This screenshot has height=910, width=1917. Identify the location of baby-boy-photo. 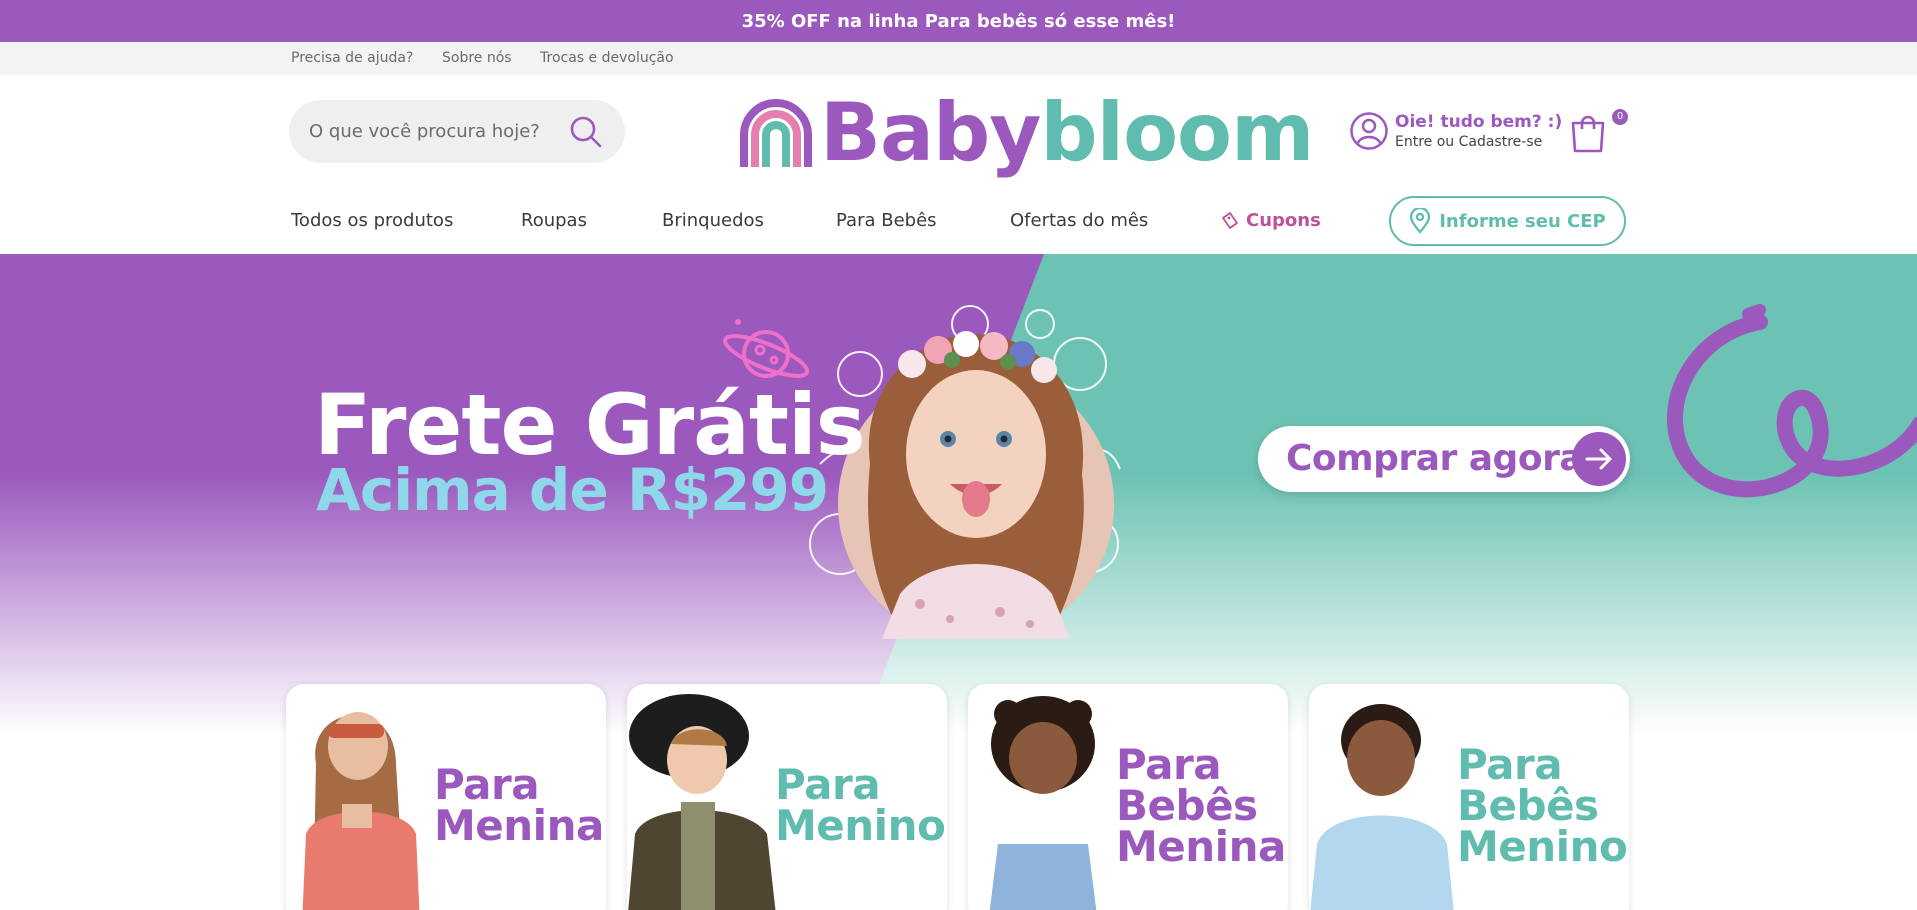
(1382, 807).